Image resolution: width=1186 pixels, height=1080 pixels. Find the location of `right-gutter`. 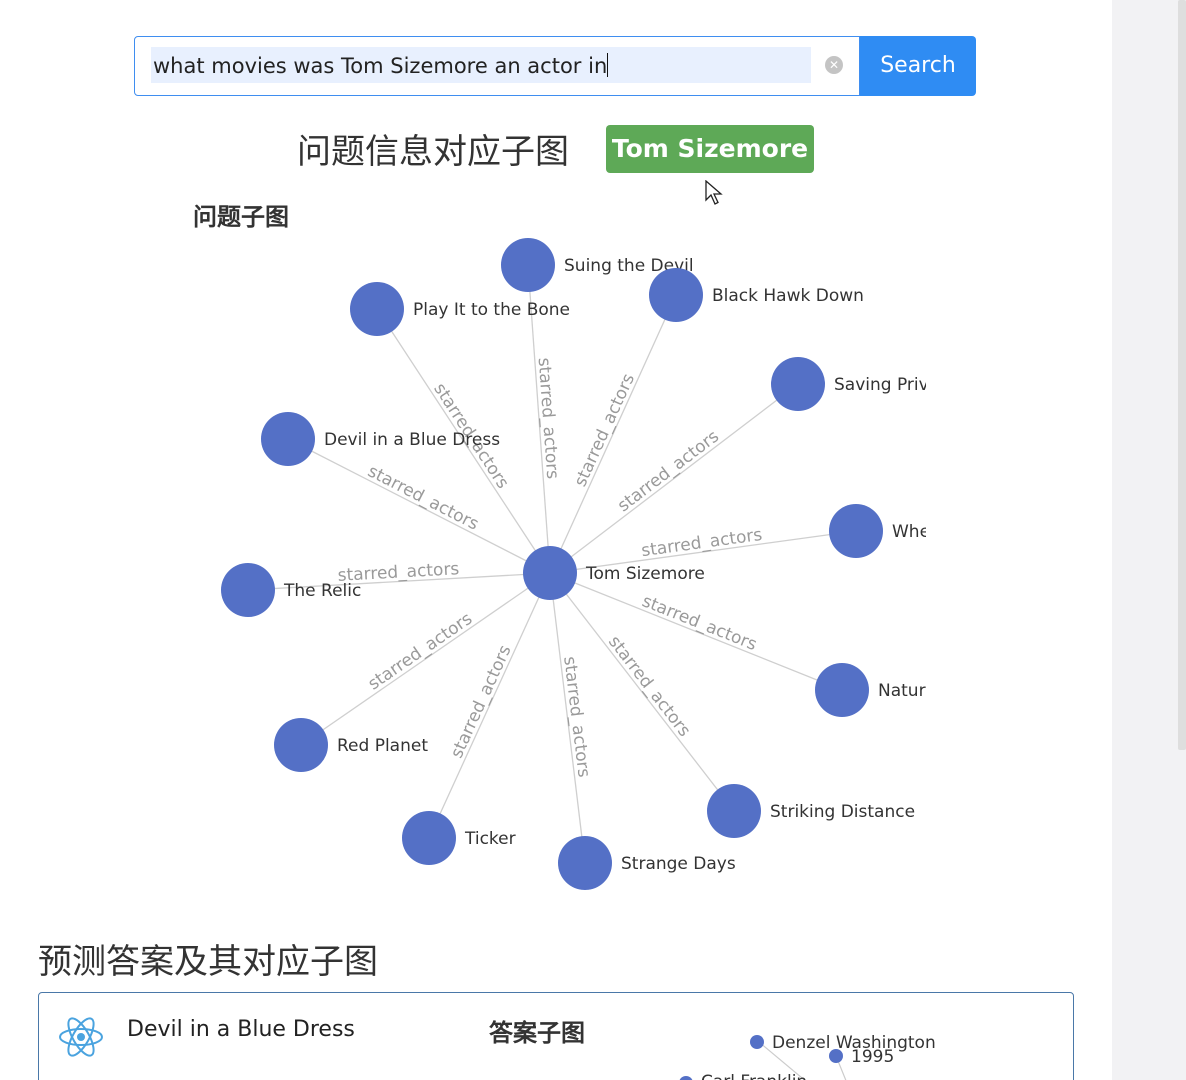

right-gutter is located at coordinates (1149, 540).